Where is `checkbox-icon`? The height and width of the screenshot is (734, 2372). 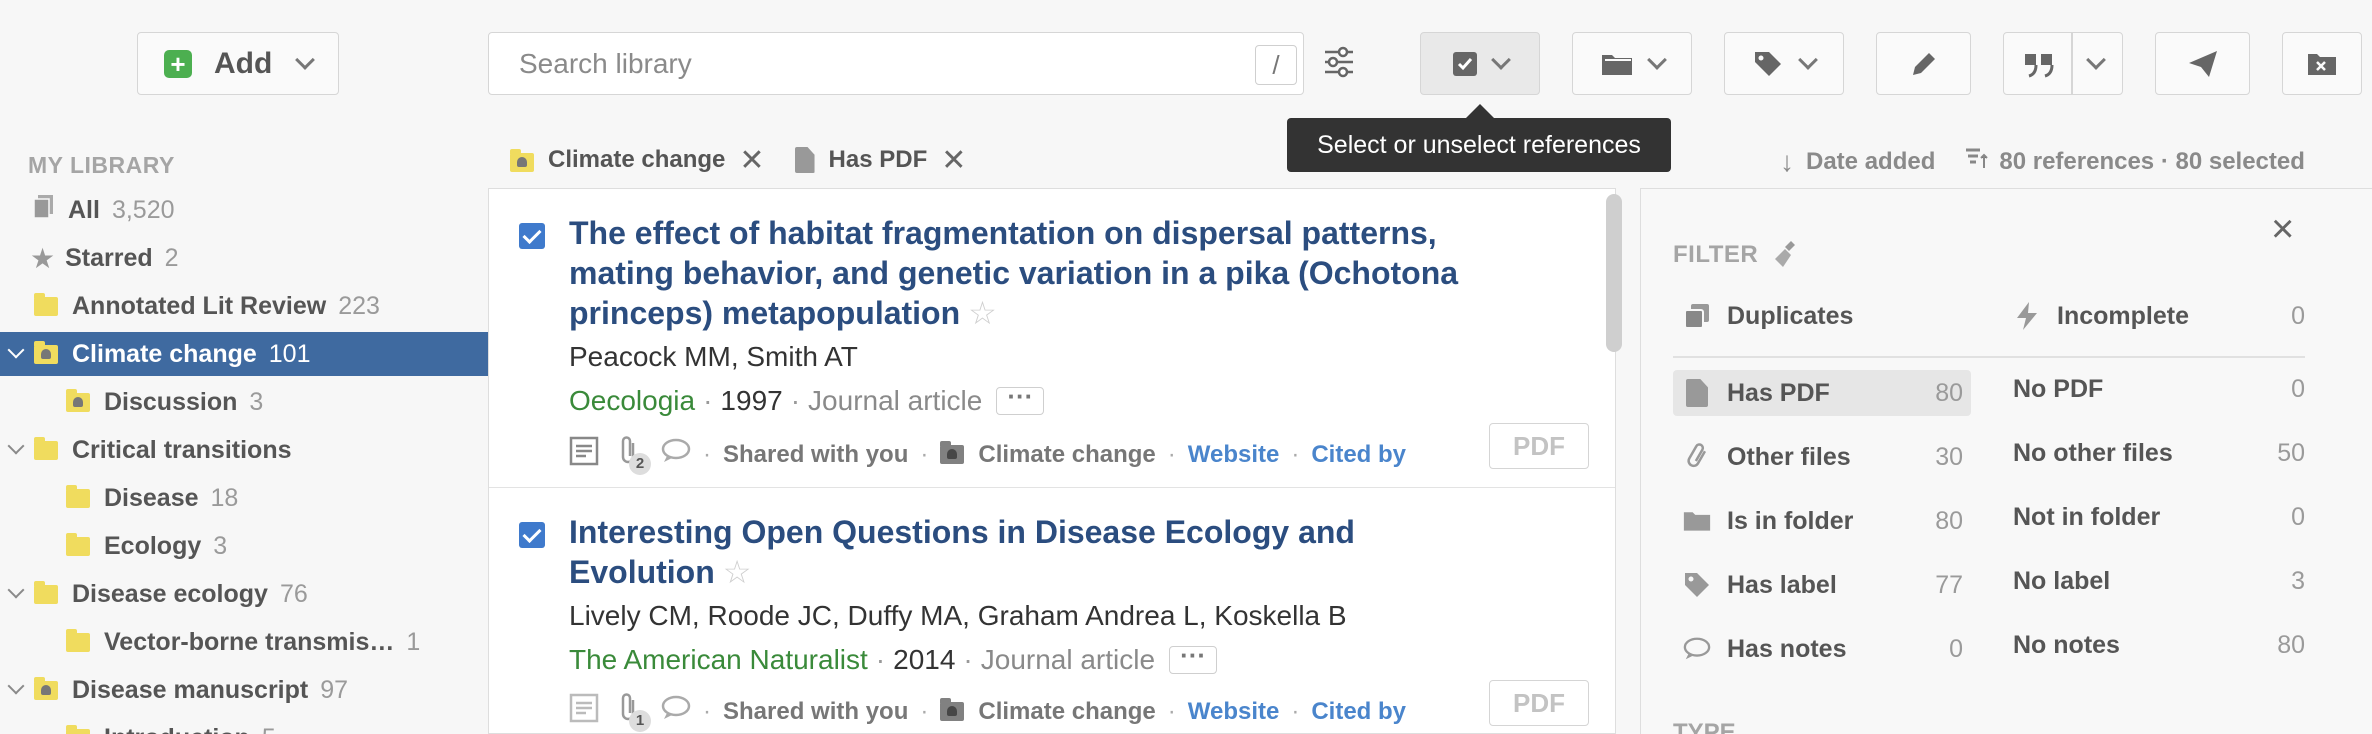
checkbox-icon is located at coordinates (1465, 64).